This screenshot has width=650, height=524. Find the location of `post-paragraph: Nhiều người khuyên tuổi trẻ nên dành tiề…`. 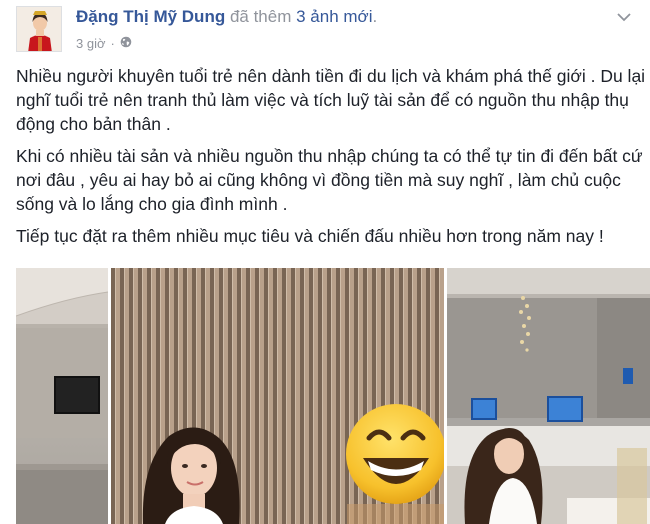

post-paragraph: Nhiều người khuyên tuổi trẻ nên dành tiề… is located at coordinates (331, 100).